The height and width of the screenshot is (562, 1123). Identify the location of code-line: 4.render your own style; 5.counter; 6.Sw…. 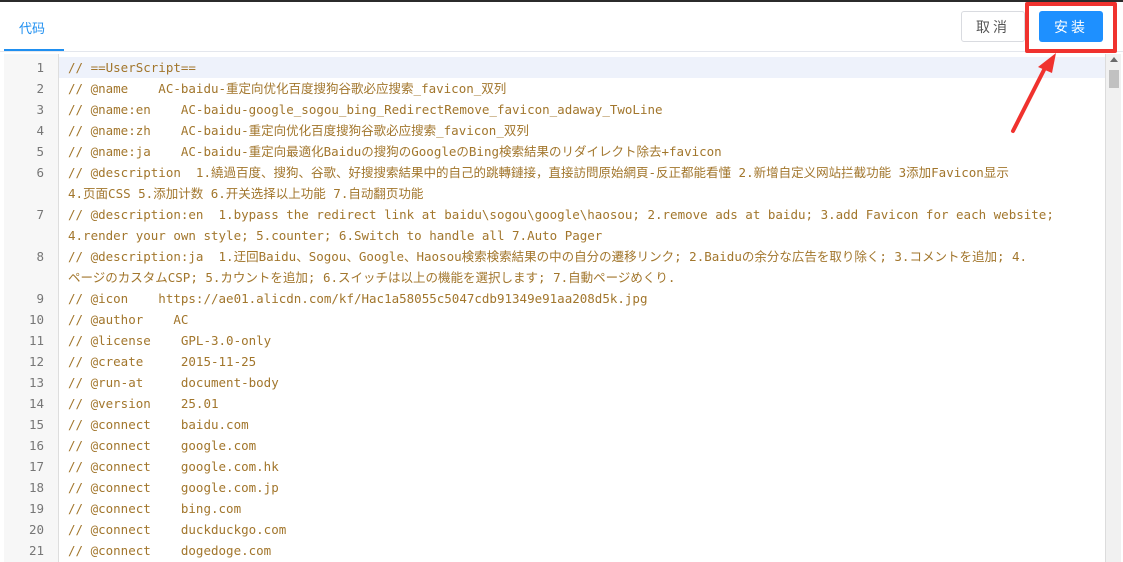
(582, 235).